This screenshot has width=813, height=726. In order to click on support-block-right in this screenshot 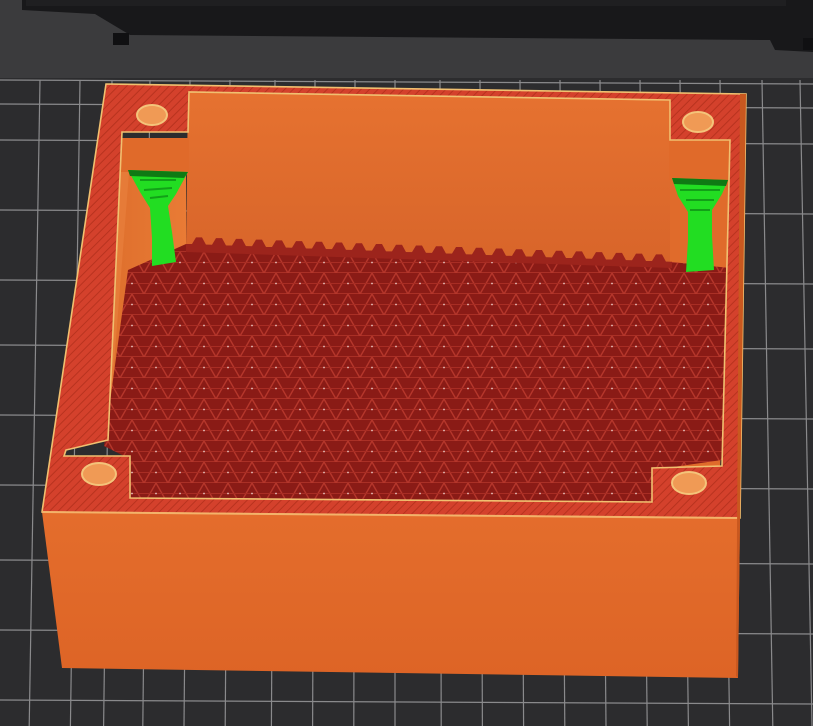, I will do `click(699, 159)`.